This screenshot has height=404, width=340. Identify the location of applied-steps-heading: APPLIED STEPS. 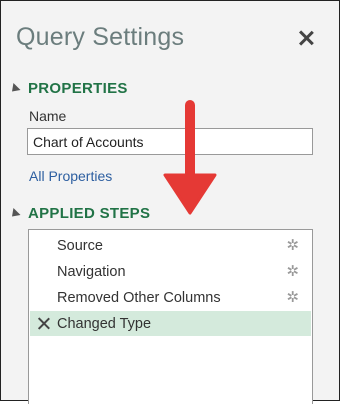
(89, 213).